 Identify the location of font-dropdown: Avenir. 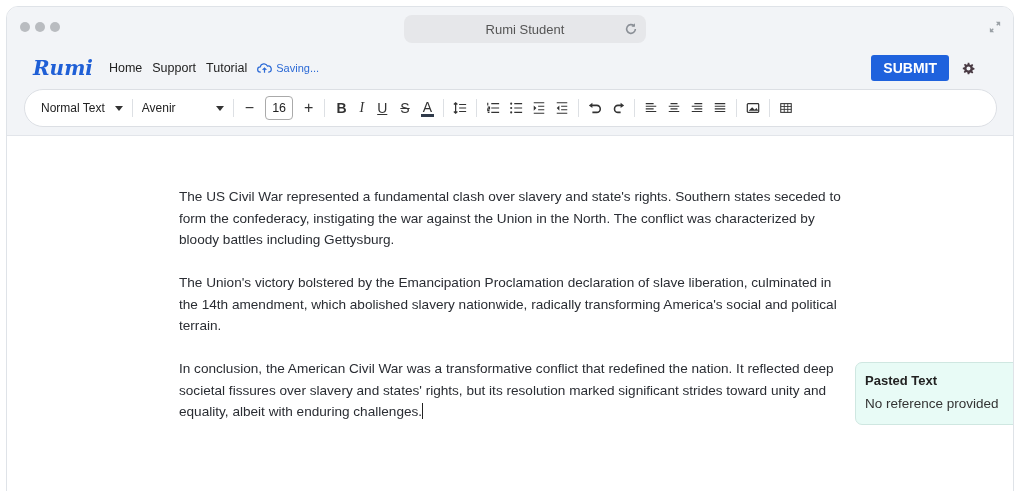
(182, 108).